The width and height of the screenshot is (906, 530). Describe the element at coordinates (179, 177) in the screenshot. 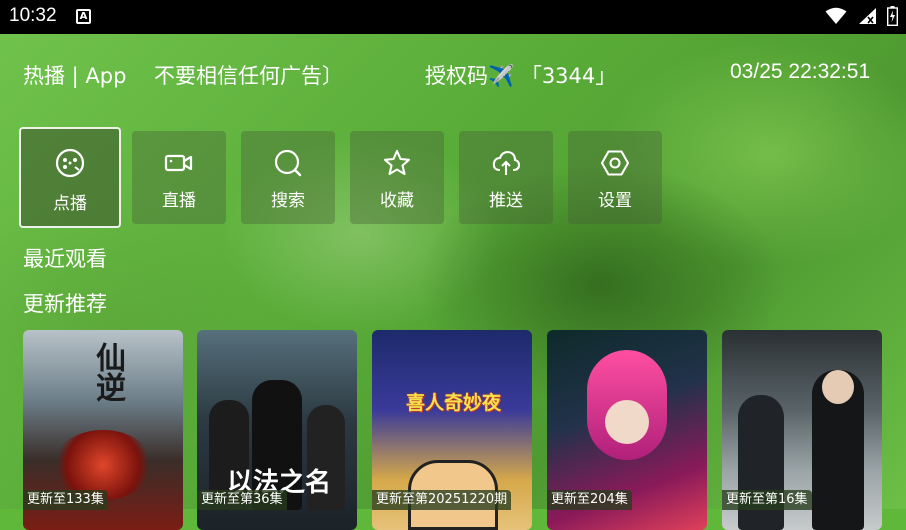

I see `menu-item-live: 直播` at that location.